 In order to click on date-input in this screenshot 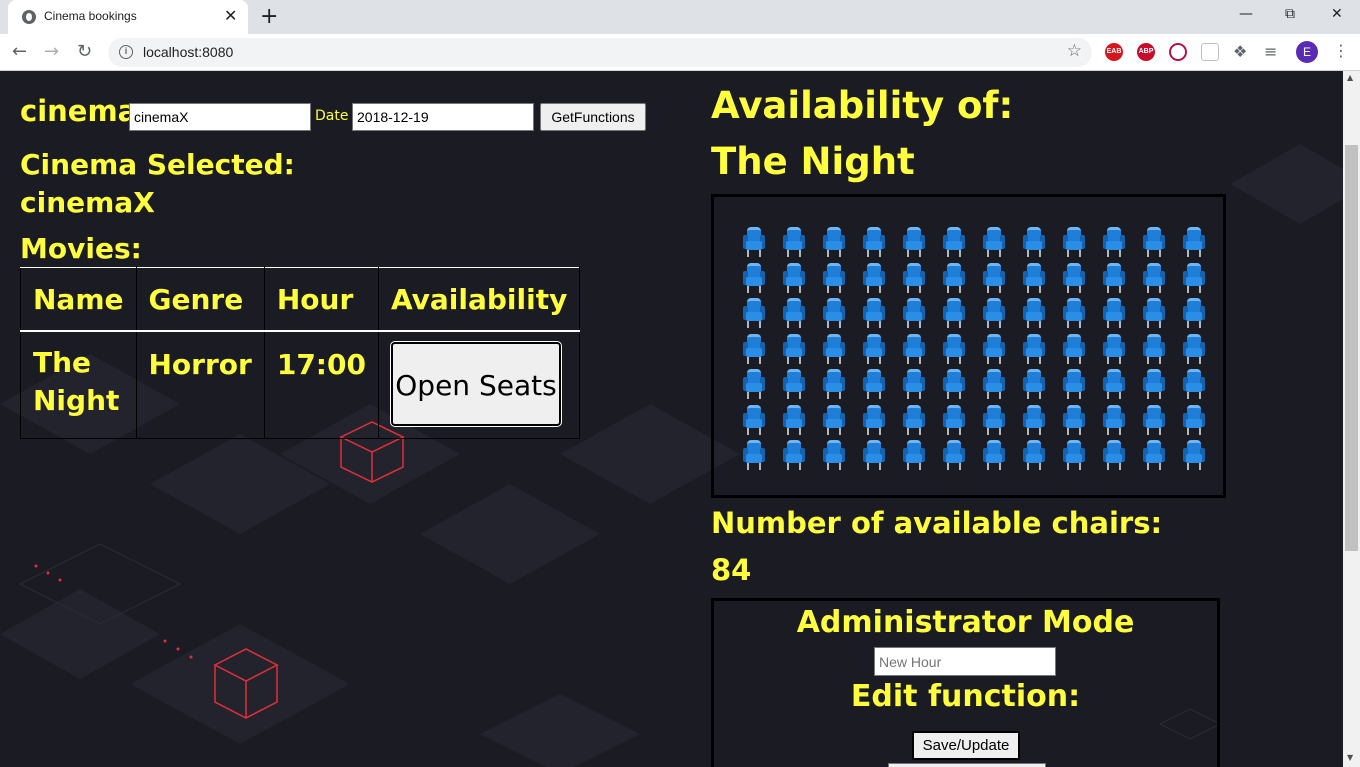, I will do `click(443, 117)`.